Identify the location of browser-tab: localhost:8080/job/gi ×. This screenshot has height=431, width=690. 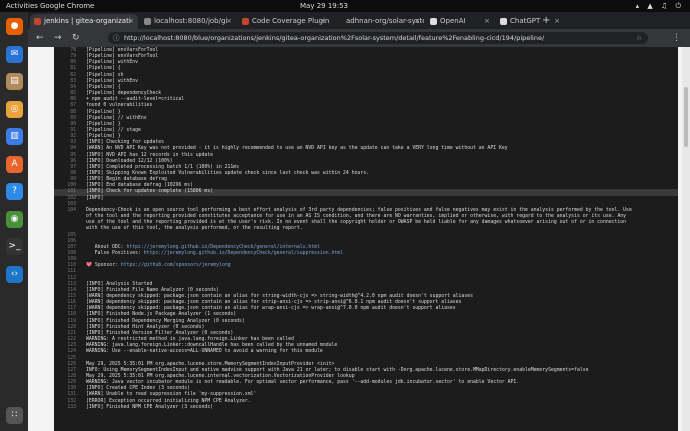
(188, 21).